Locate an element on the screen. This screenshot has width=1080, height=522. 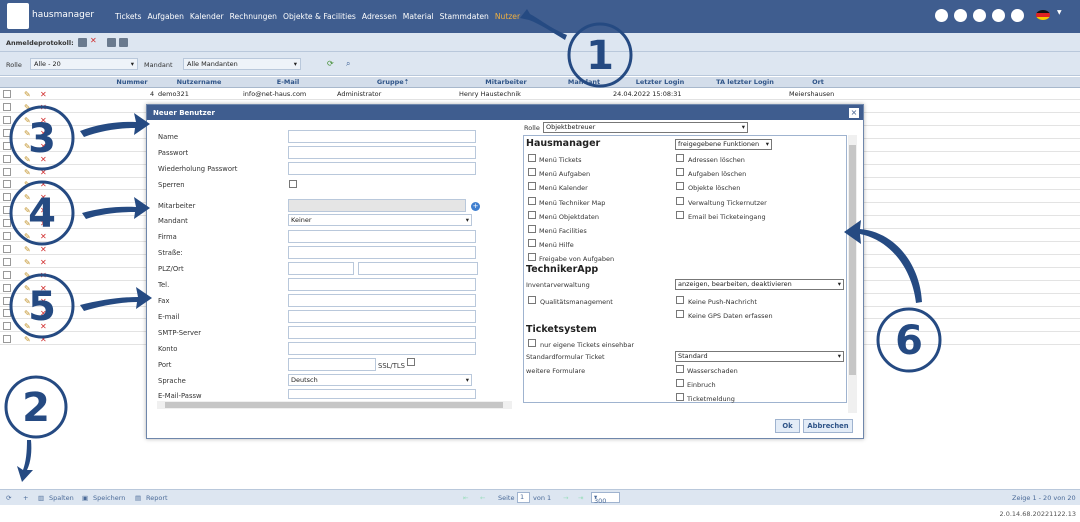
zip-input is located at coordinates (321, 268).